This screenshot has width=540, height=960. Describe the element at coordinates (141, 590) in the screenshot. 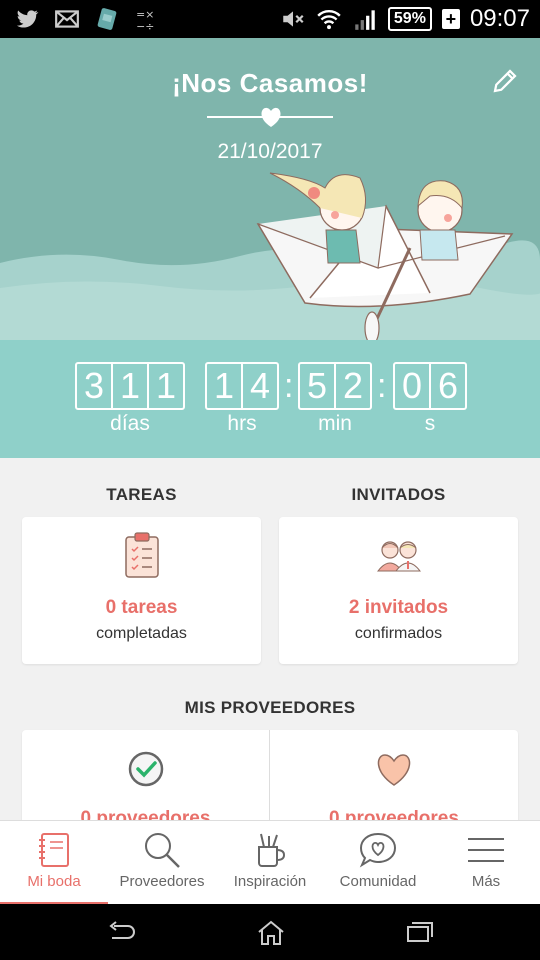

I see `tareas-card: 0 tareas completadas` at that location.